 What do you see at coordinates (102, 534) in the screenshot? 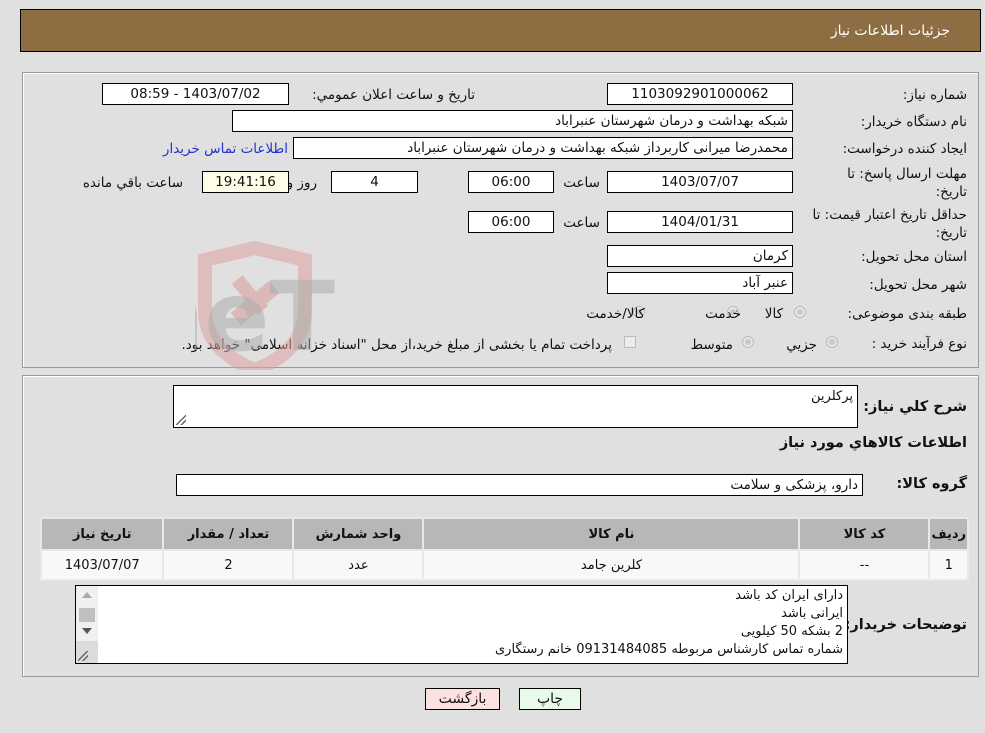
I see `col-header-need-date: تاريخ نياز` at bounding box center [102, 534].